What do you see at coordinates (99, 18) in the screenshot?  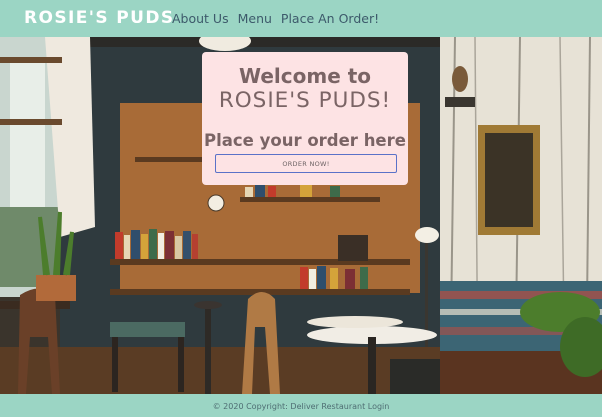 I see `brand-logo: ROSIE'S PUDS` at bounding box center [99, 18].